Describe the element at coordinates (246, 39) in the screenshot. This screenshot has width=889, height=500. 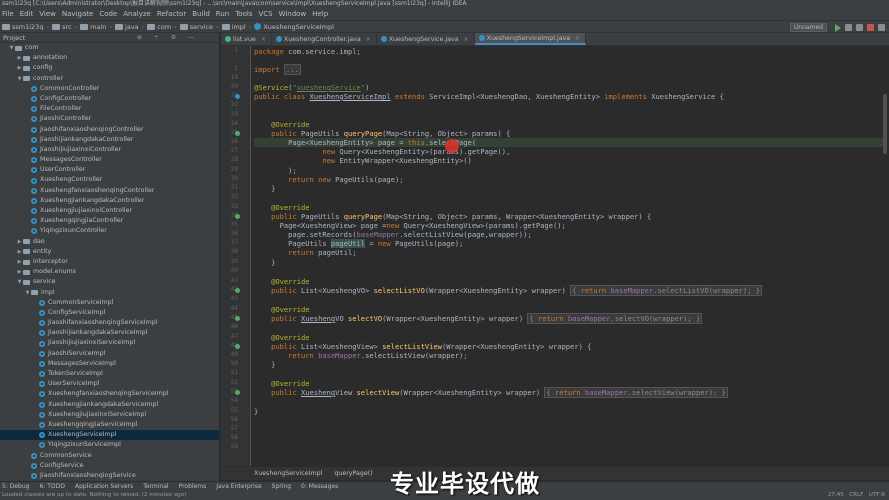
I see `editor-tab: list.vue ×` at that location.